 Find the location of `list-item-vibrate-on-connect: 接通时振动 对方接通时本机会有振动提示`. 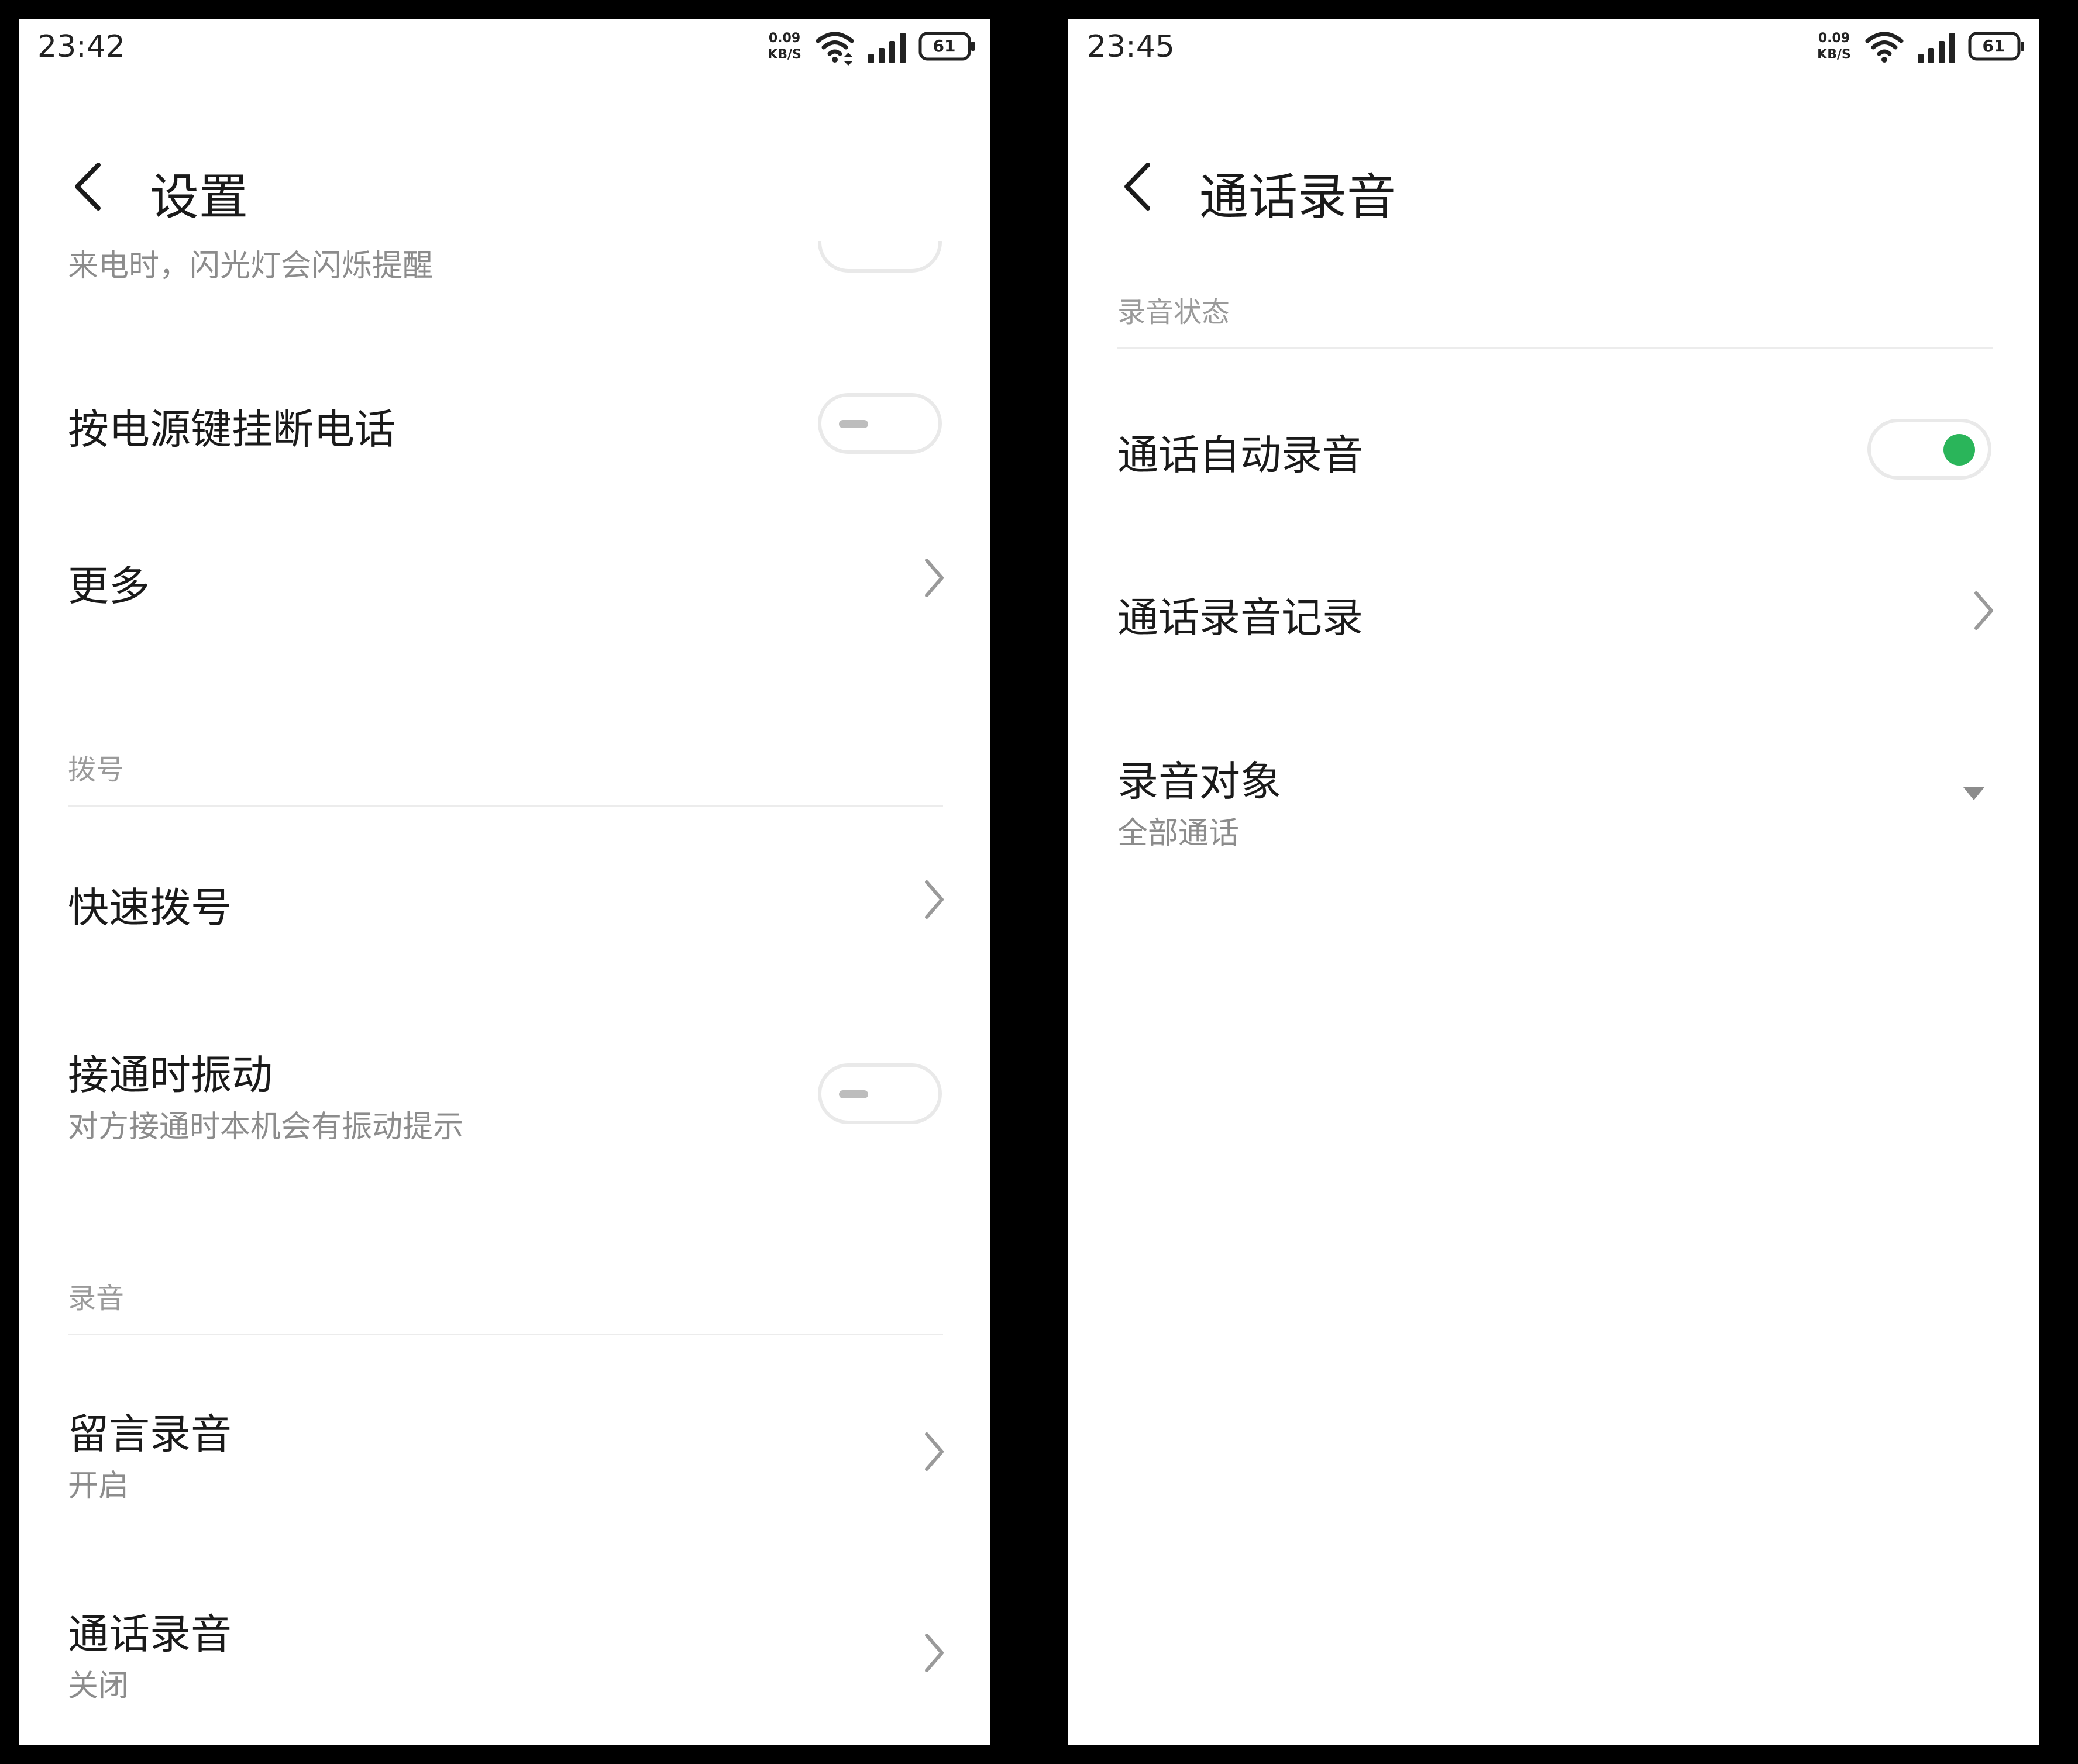

list-item-vibrate-on-connect: 接通时振动 对方接通时本机会有振动提示 is located at coordinates (504, 1077).